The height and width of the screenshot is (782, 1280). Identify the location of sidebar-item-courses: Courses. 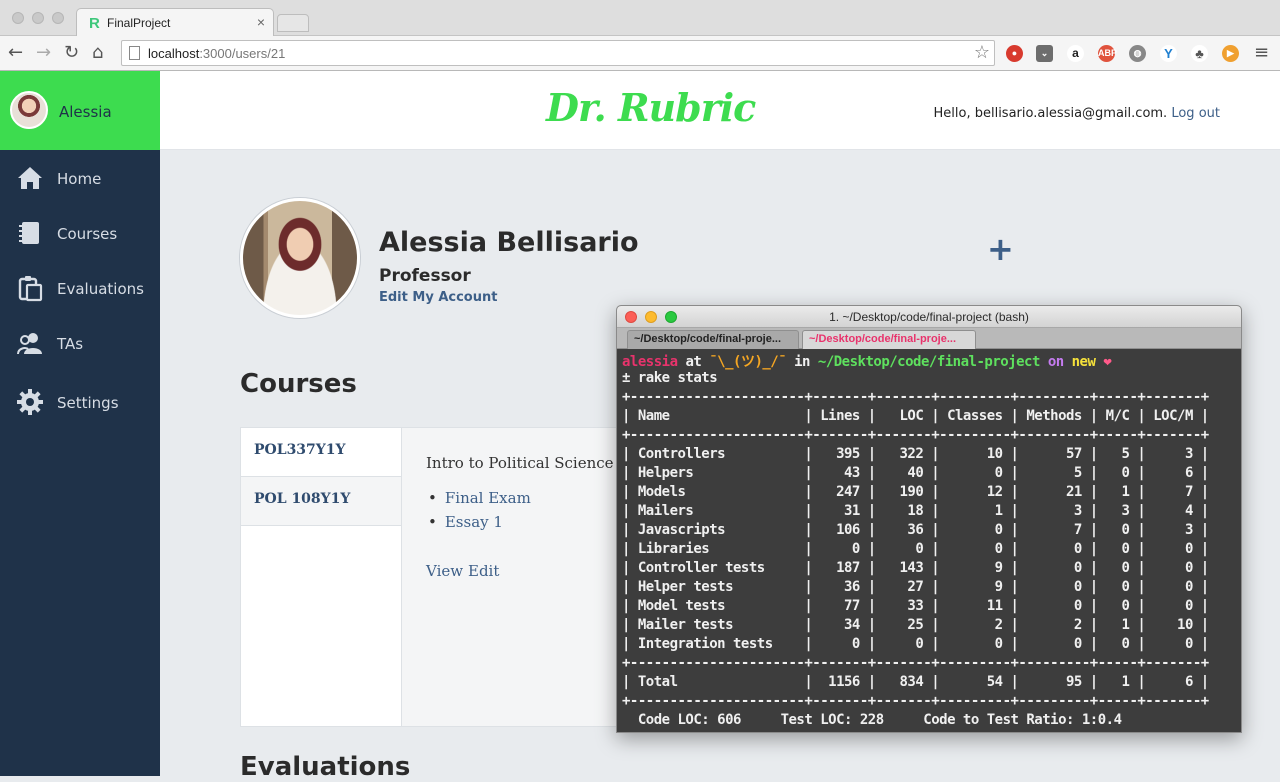
(80, 235).